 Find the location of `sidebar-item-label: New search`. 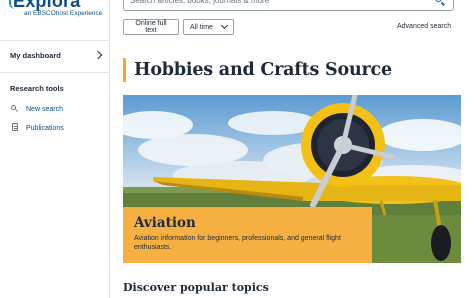

sidebar-item-label: New search is located at coordinates (44, 109).